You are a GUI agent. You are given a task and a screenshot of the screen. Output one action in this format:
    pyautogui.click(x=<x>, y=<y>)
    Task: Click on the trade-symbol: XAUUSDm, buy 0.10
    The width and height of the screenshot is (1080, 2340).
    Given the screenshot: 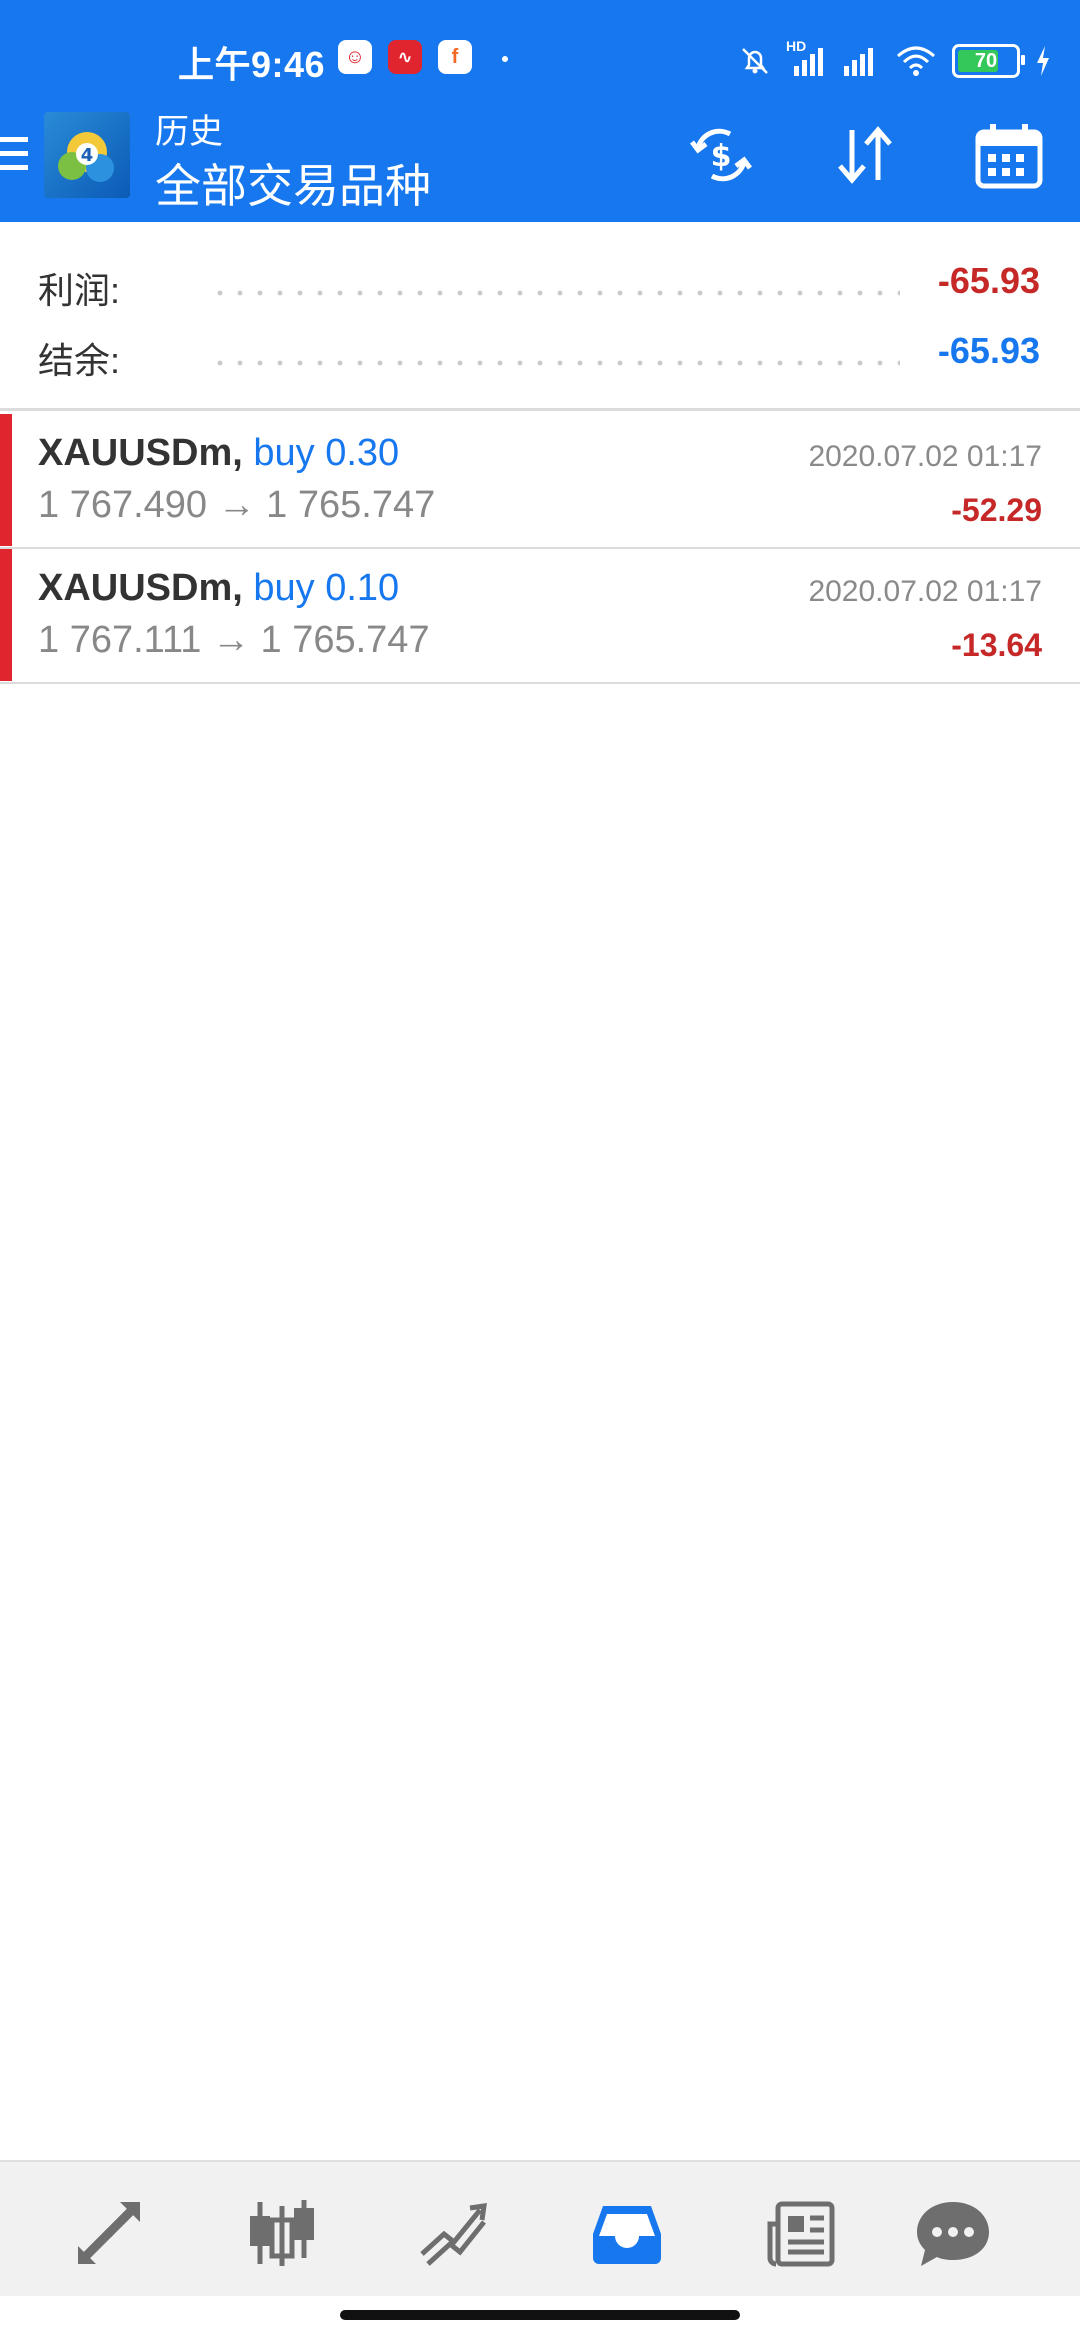 What is the action you would take?
    pyautogui.click(x=218, y=588)
    